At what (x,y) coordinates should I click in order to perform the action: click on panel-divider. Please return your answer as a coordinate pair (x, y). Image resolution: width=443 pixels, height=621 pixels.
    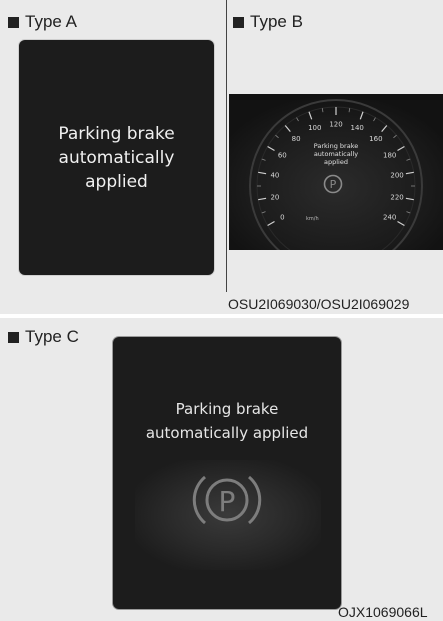
    Looking at the image, I should click on (226, 146).